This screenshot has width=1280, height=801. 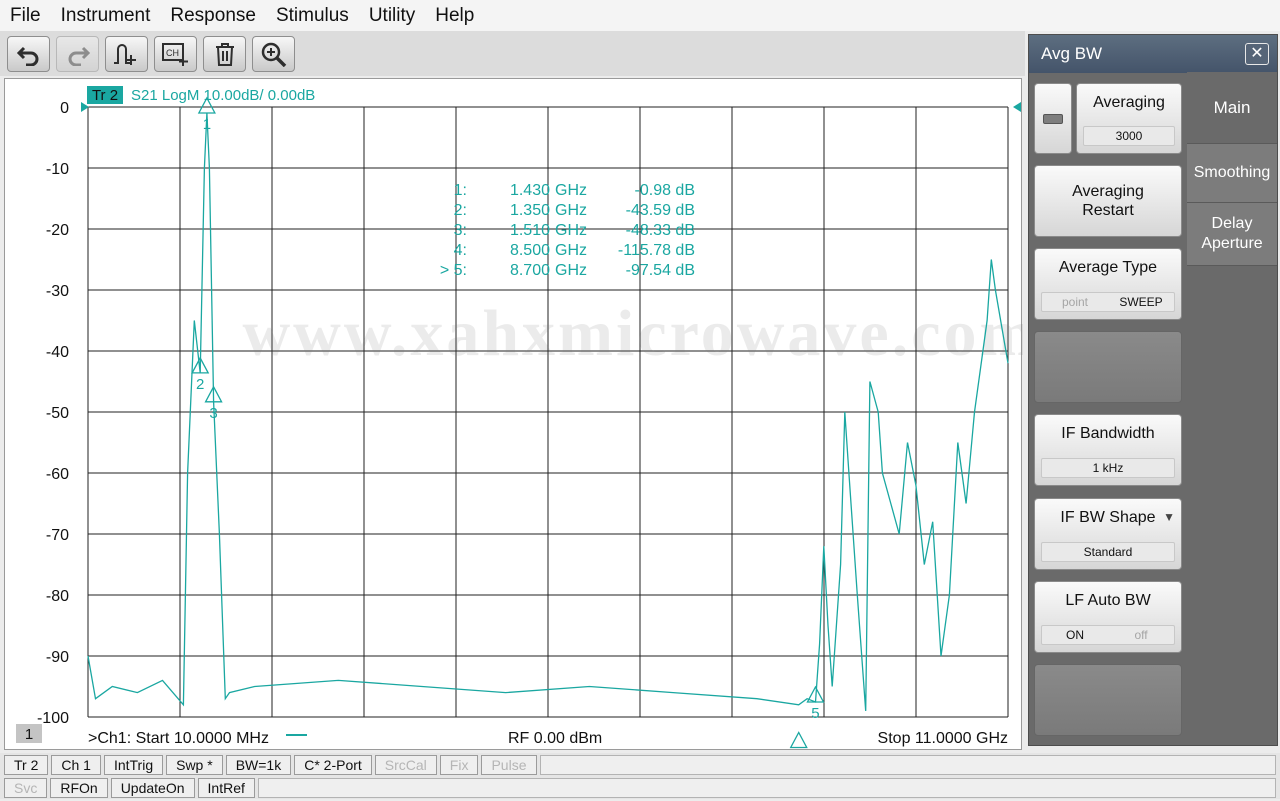 What do you see at coordinates (460, 190) in the screenshot?
I see `marker-readout-index: 1:` at bounding box center [460, 190].